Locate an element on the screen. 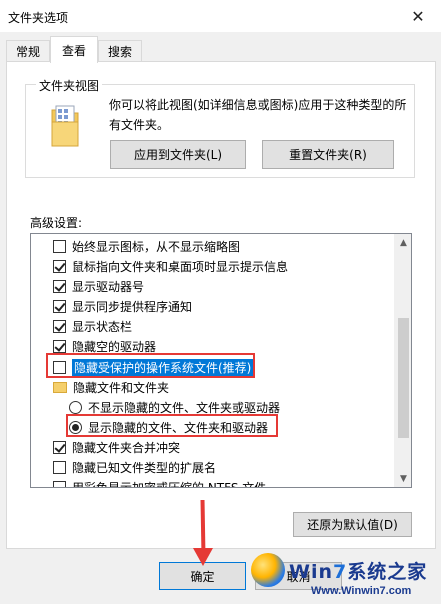  title-bar: 文件夹选项 ✕ is located at coordinates (220, 16).